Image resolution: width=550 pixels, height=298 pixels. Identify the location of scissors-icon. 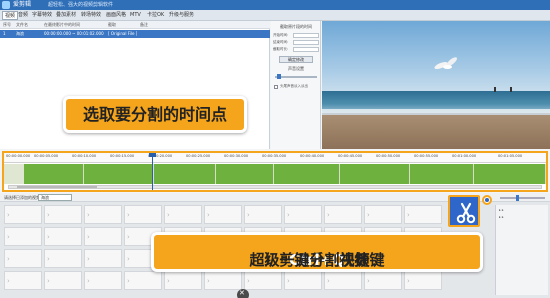
(466, 213).